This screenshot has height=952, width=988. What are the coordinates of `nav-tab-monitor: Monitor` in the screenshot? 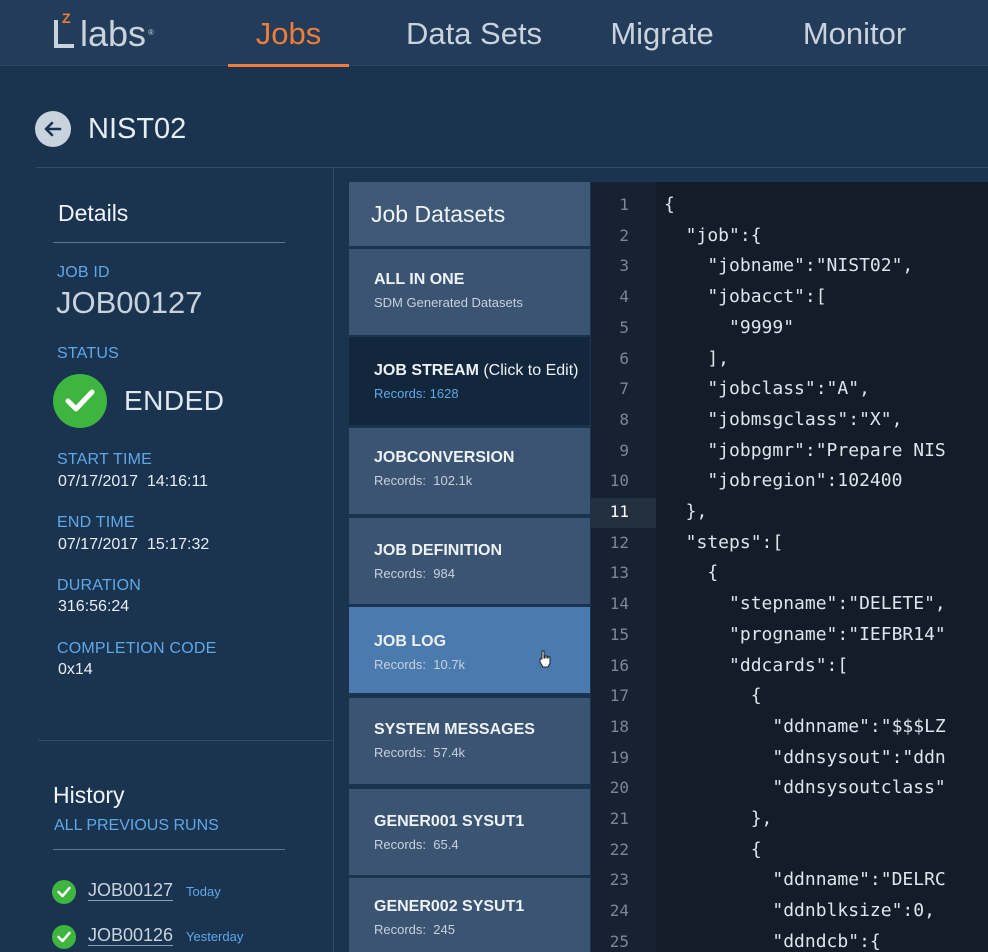 It's located at (854, 33).